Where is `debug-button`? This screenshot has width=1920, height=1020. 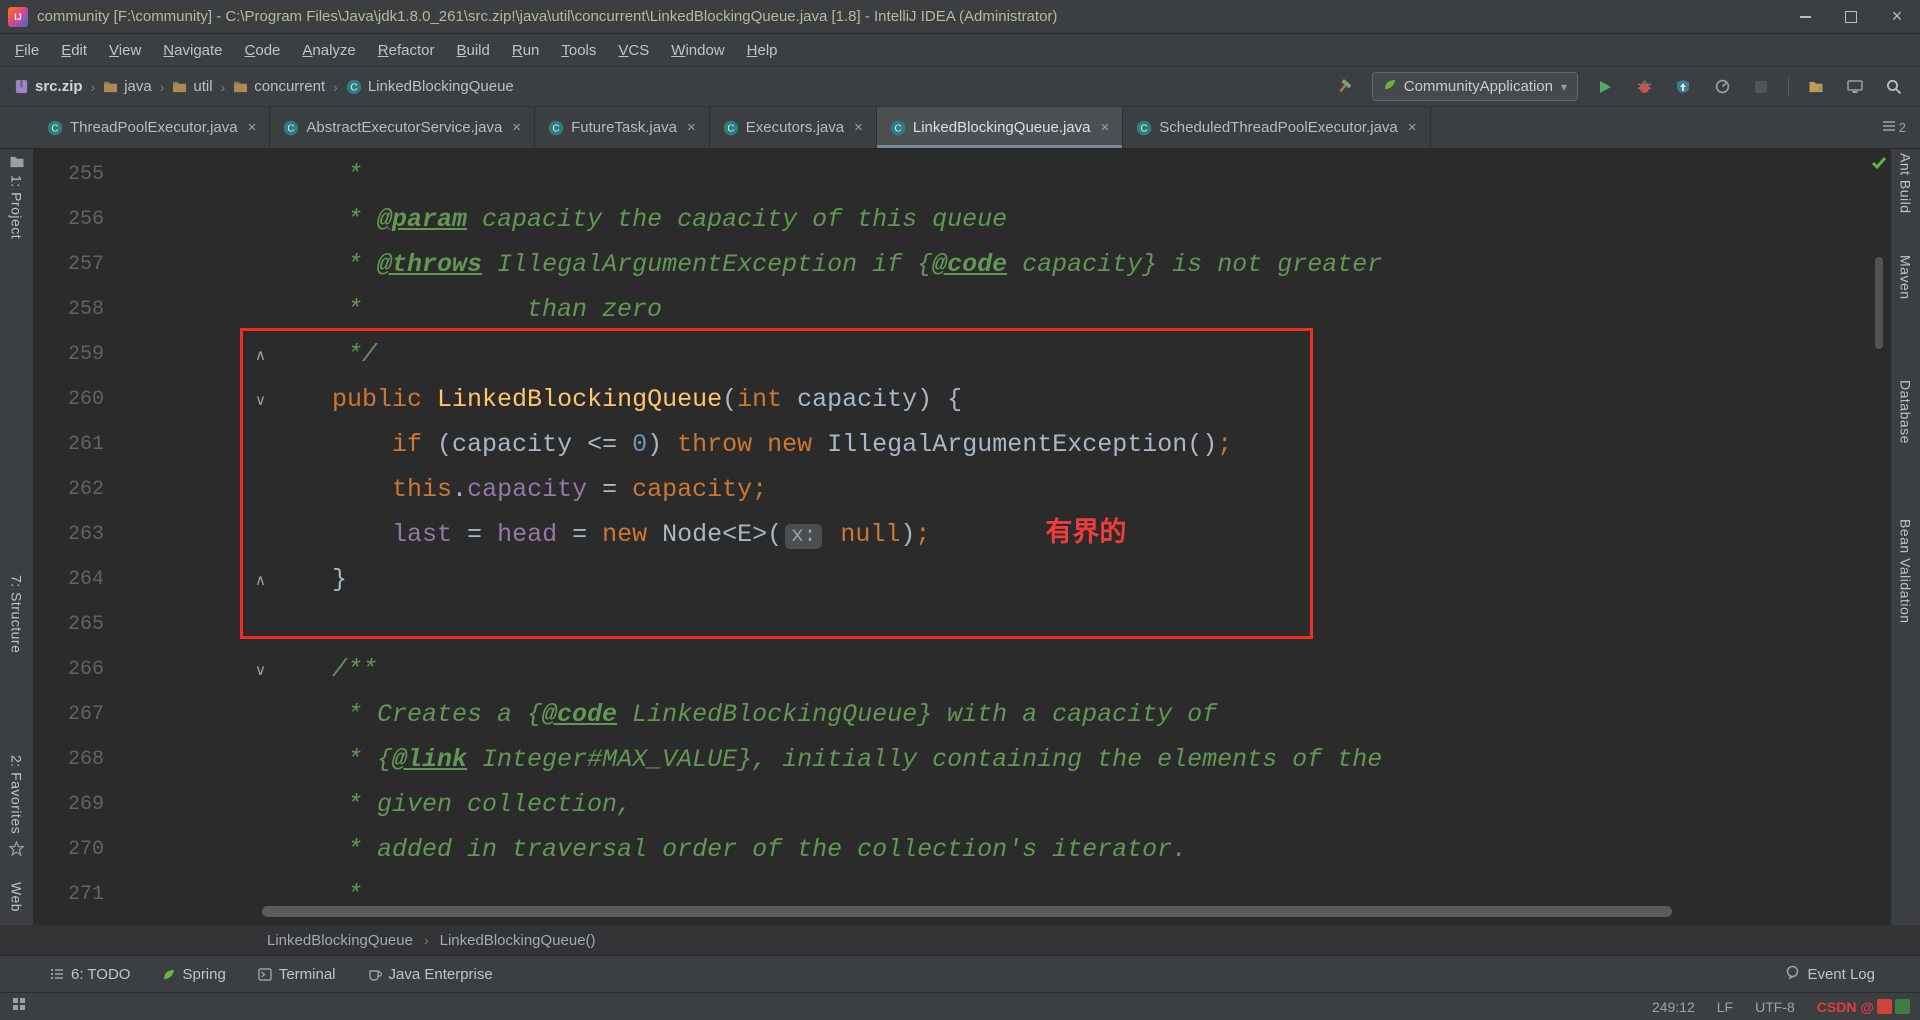
debug-button is located at coordinates (1644, 87).